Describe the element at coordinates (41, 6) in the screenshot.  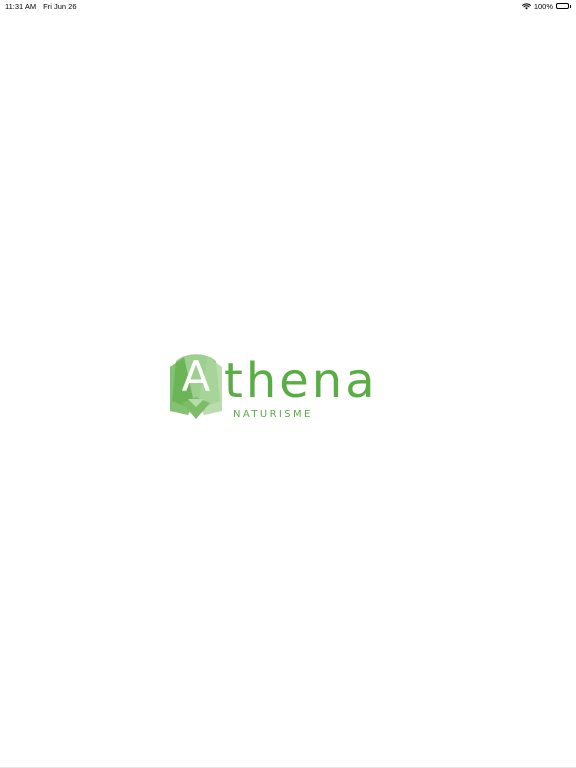
I see `status-left: 11:31 AM Fri Jun 26` at that location.